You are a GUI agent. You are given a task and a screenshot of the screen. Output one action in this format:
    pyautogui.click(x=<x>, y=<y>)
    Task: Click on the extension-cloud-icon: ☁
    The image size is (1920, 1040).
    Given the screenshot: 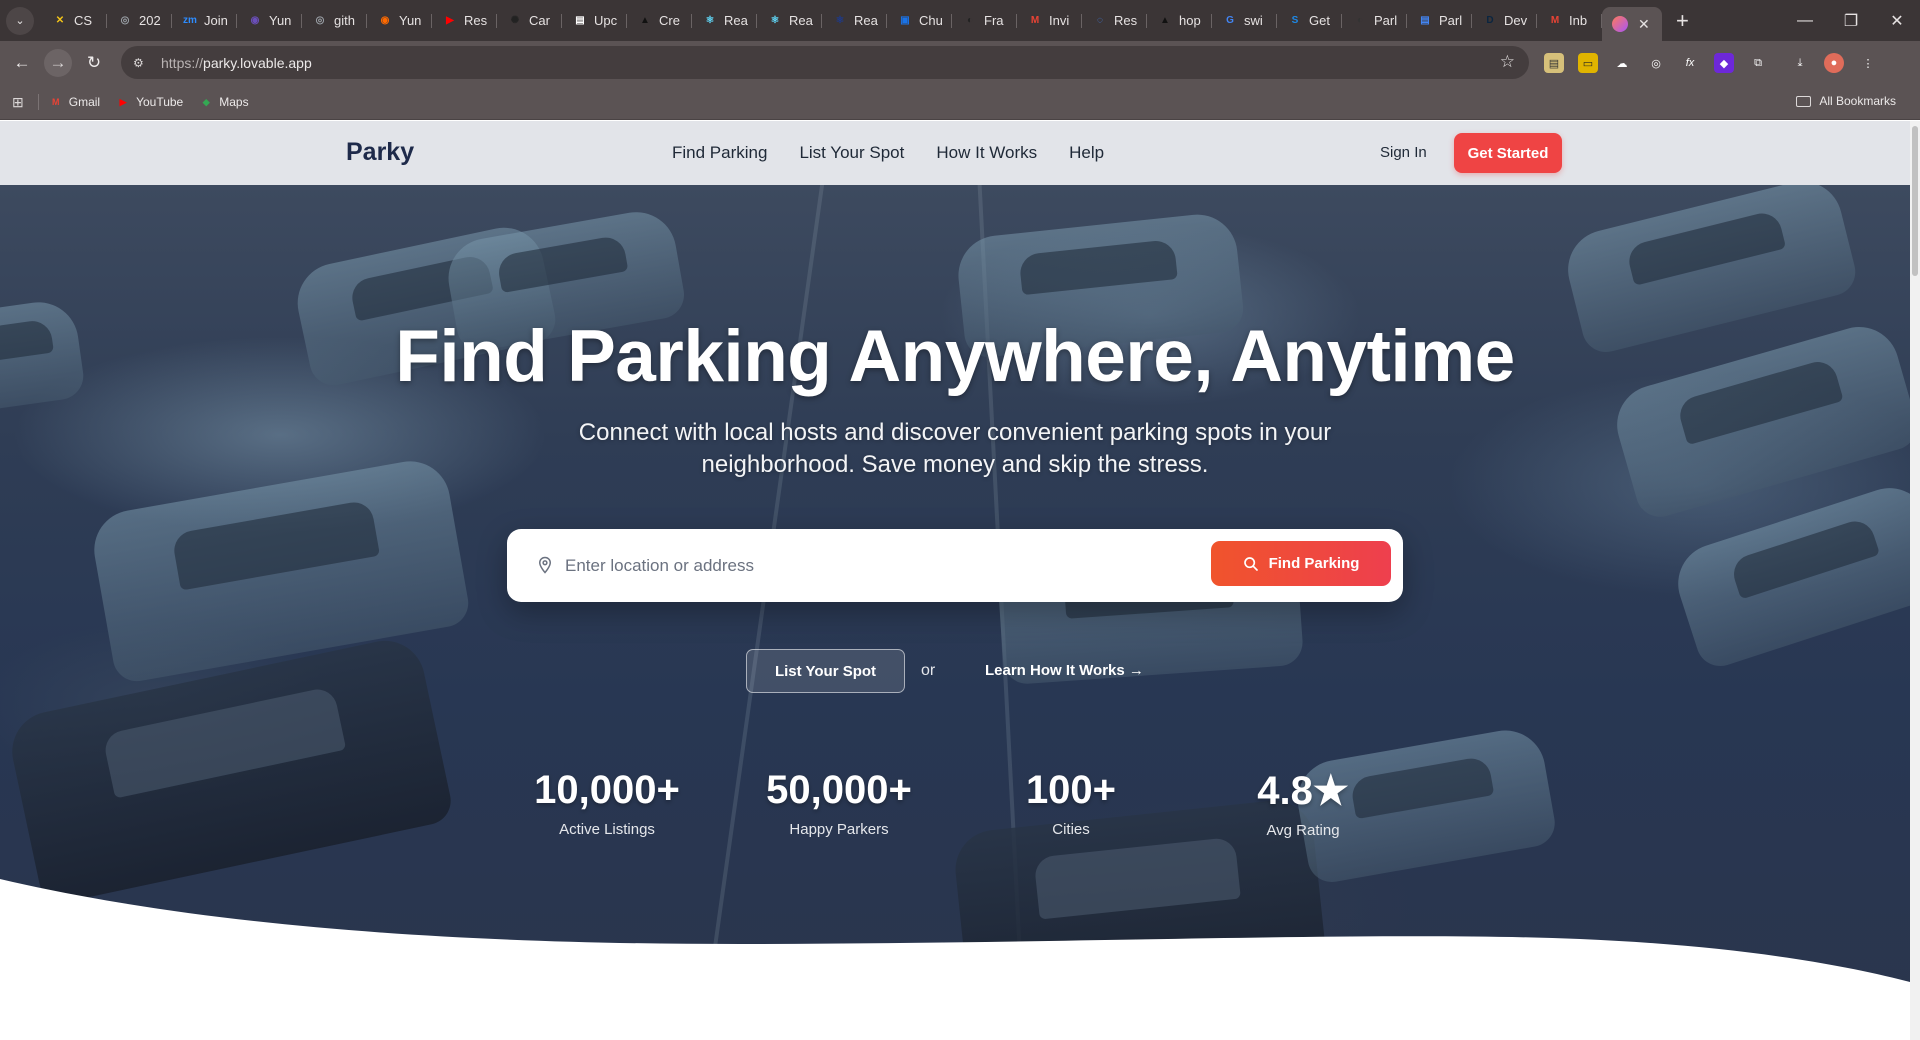 What is the action you would take?
    pyautogui.click(x=1622, y=63)
    